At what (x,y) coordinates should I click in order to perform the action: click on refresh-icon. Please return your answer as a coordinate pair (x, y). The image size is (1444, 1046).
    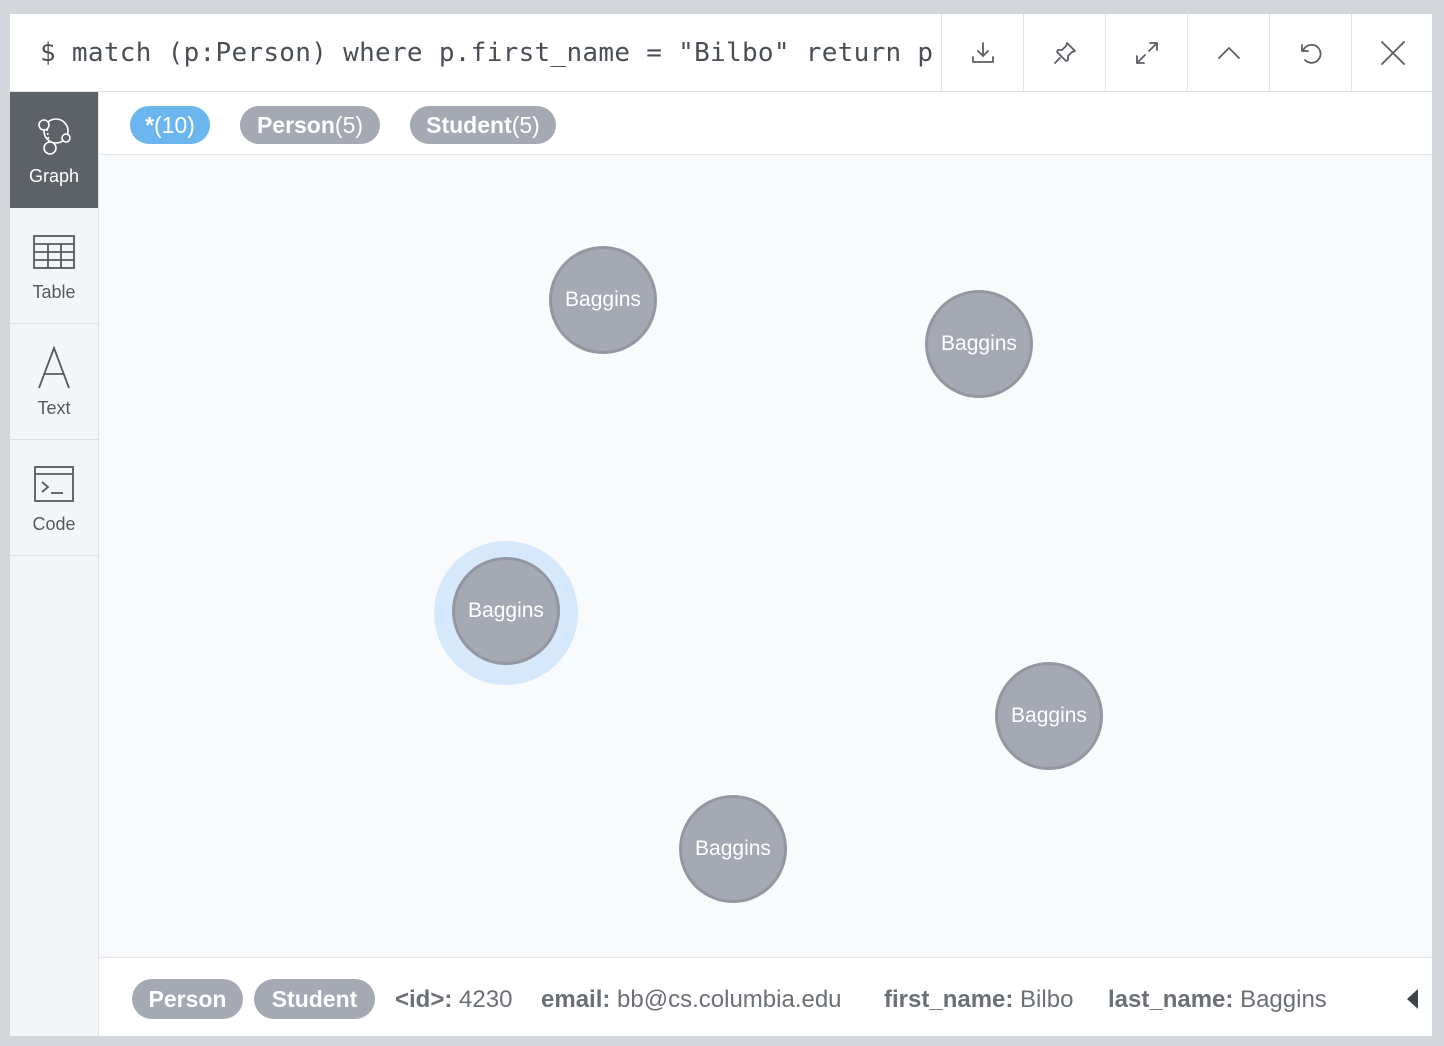
    Looking at the image, I should click on (1310, 53).